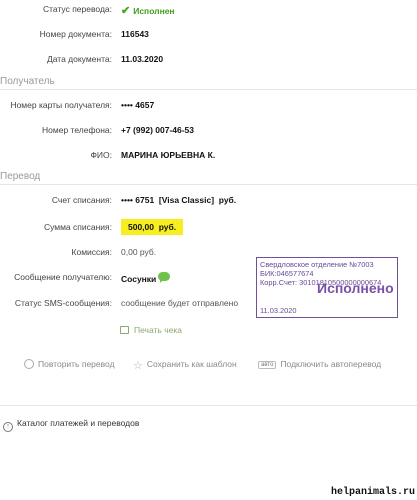  I want to click on print-receipt-label: Печать чека, so click(158, 330).